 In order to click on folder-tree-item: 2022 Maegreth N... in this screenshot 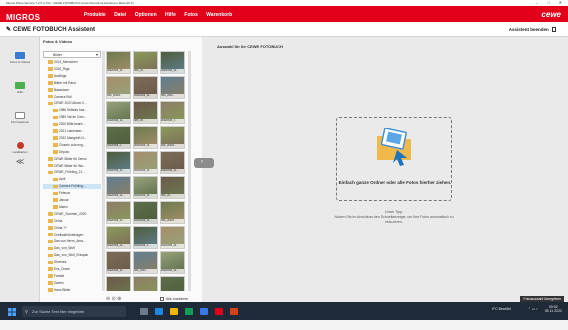, I will do `click(72, 138)`.